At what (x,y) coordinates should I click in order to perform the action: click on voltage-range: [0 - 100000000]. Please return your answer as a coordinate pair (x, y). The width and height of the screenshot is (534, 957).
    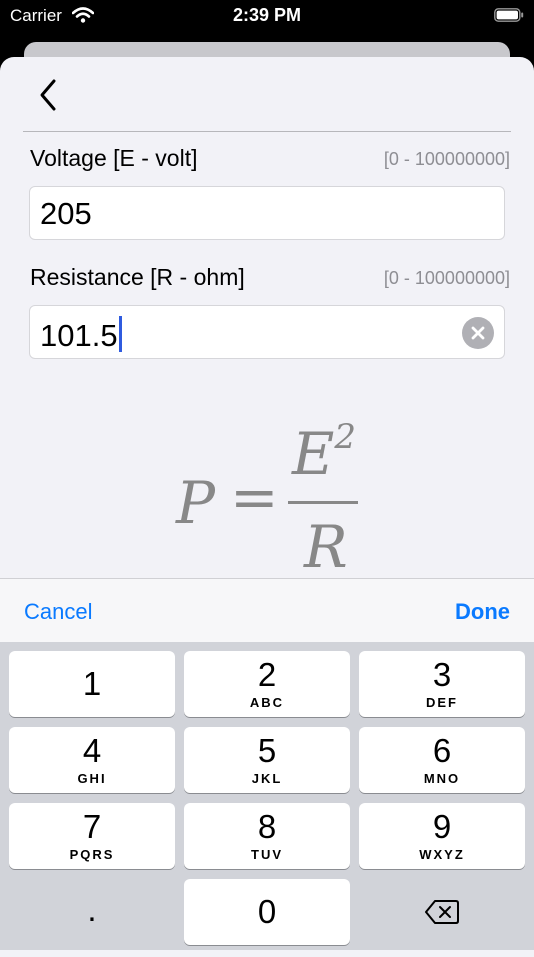
    Looking at the image, I should click on (446, 159).